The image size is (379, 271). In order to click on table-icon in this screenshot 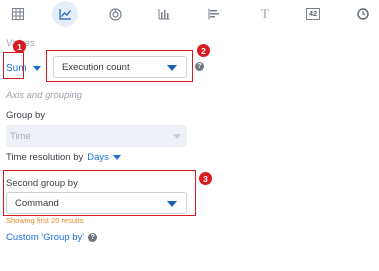, I will do `click(18, 14)`.